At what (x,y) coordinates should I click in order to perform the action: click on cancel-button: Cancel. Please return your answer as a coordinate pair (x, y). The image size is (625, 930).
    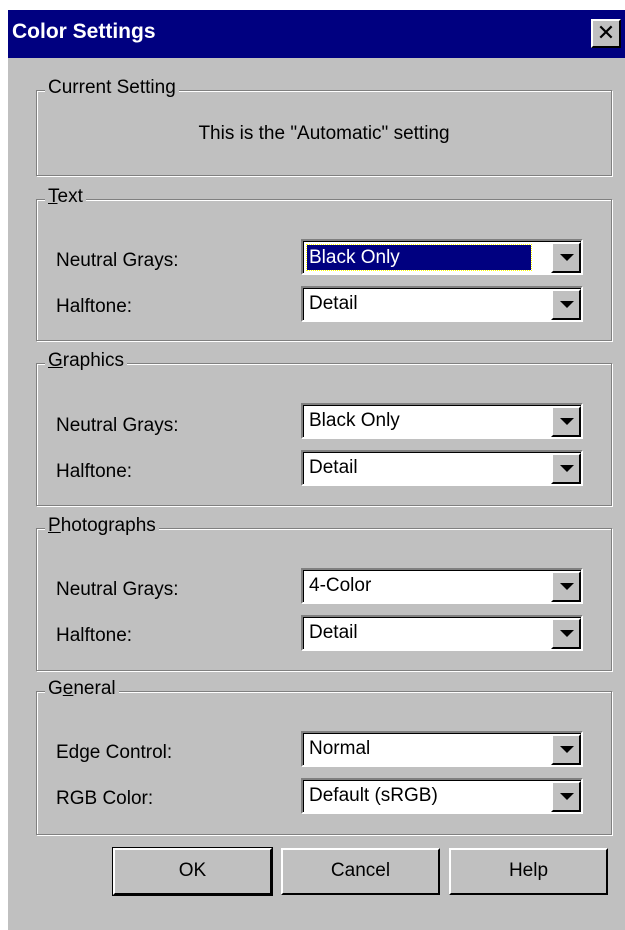
    Looking at the image, I should click on (360, 871).